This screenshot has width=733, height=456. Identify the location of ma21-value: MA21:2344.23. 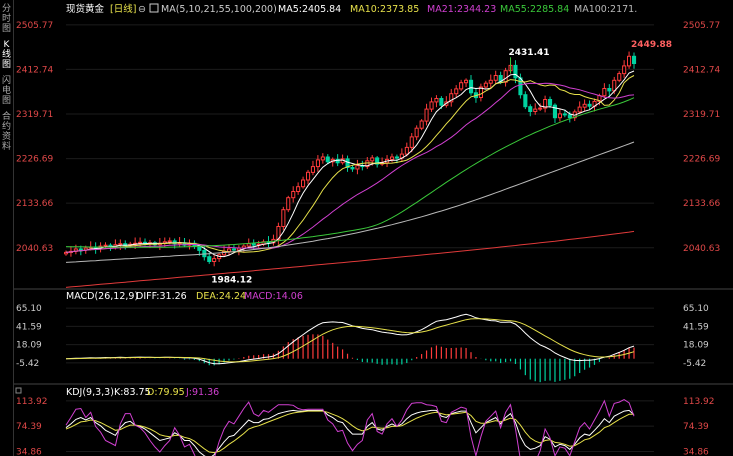
(461, 9).